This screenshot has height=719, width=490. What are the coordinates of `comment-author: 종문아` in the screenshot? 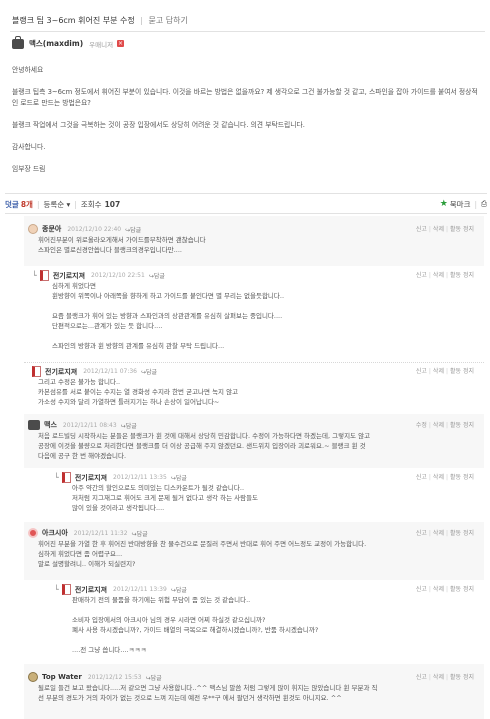 It's located at (51, 229).